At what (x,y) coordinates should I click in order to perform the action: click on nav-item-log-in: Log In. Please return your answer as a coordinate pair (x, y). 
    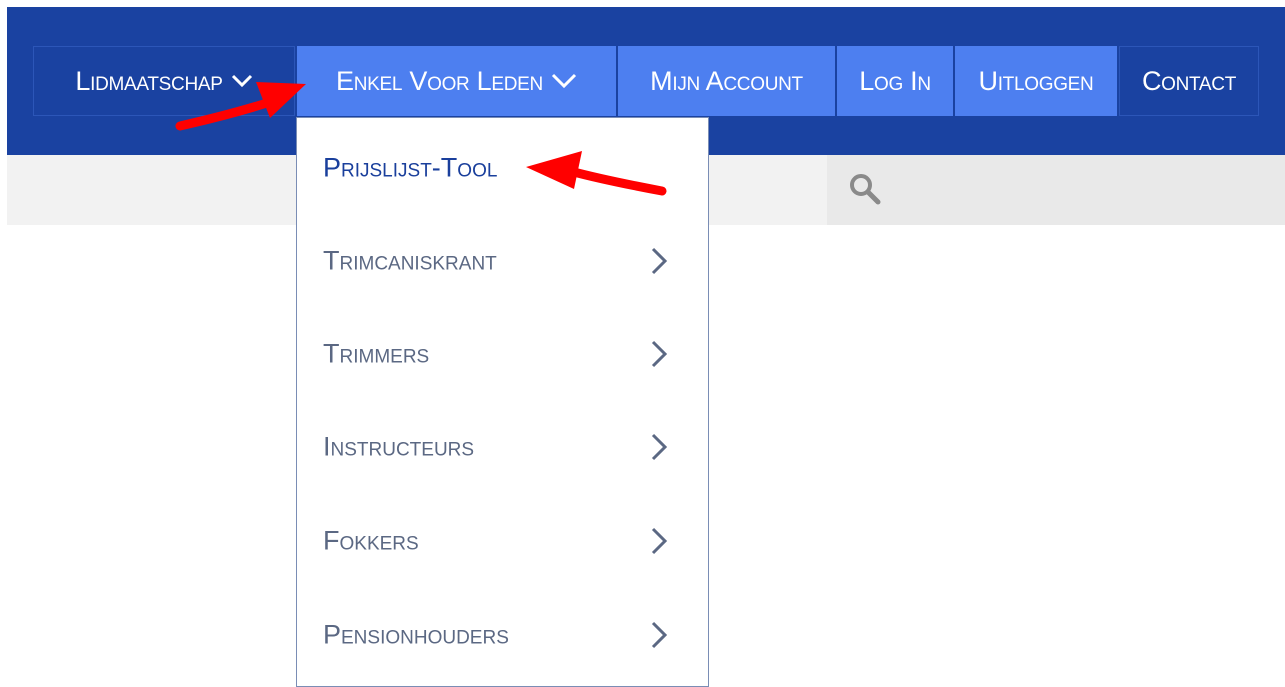
    Looking at the image, I should click on (895, 81).